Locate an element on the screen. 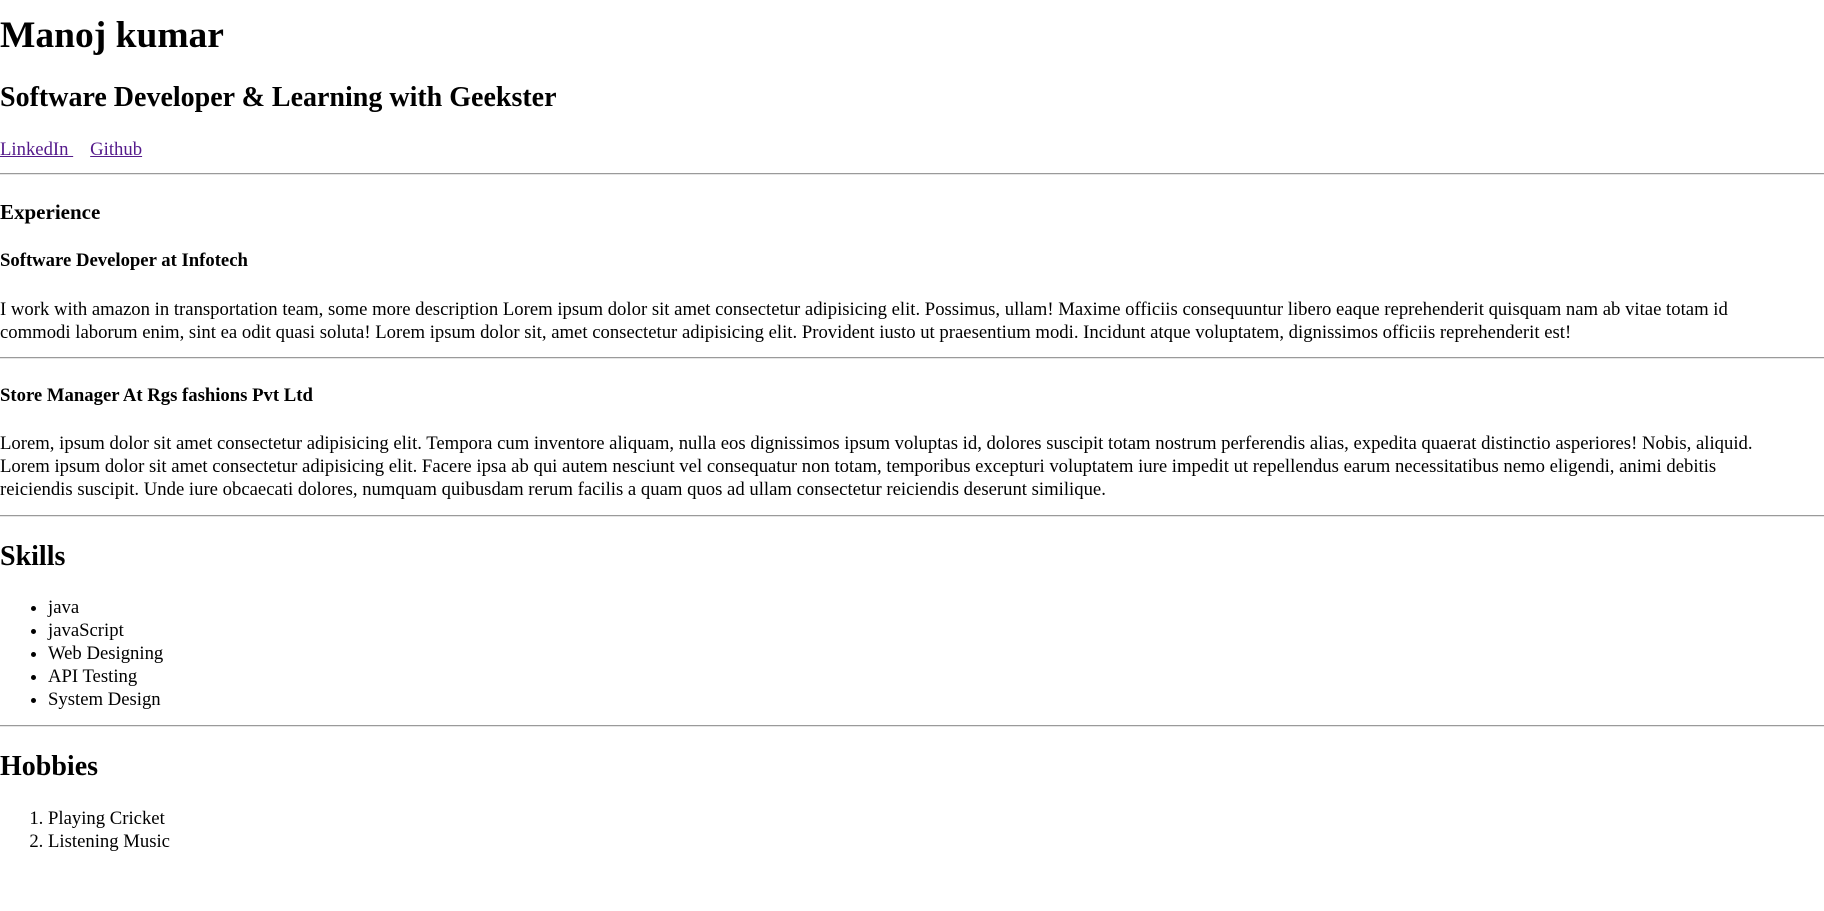 This screenshot has height=911, width=1824. experience-heading: Experience is located at coordinates (50, 212).